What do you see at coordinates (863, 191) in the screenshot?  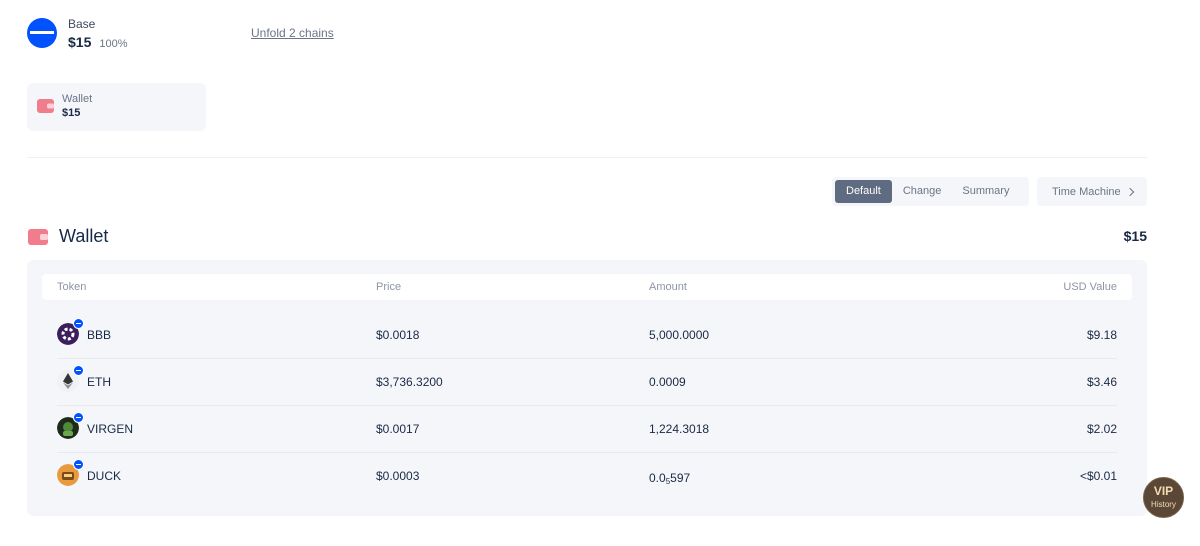 I see `tab-default: Default` at bounding box center [863, 191].